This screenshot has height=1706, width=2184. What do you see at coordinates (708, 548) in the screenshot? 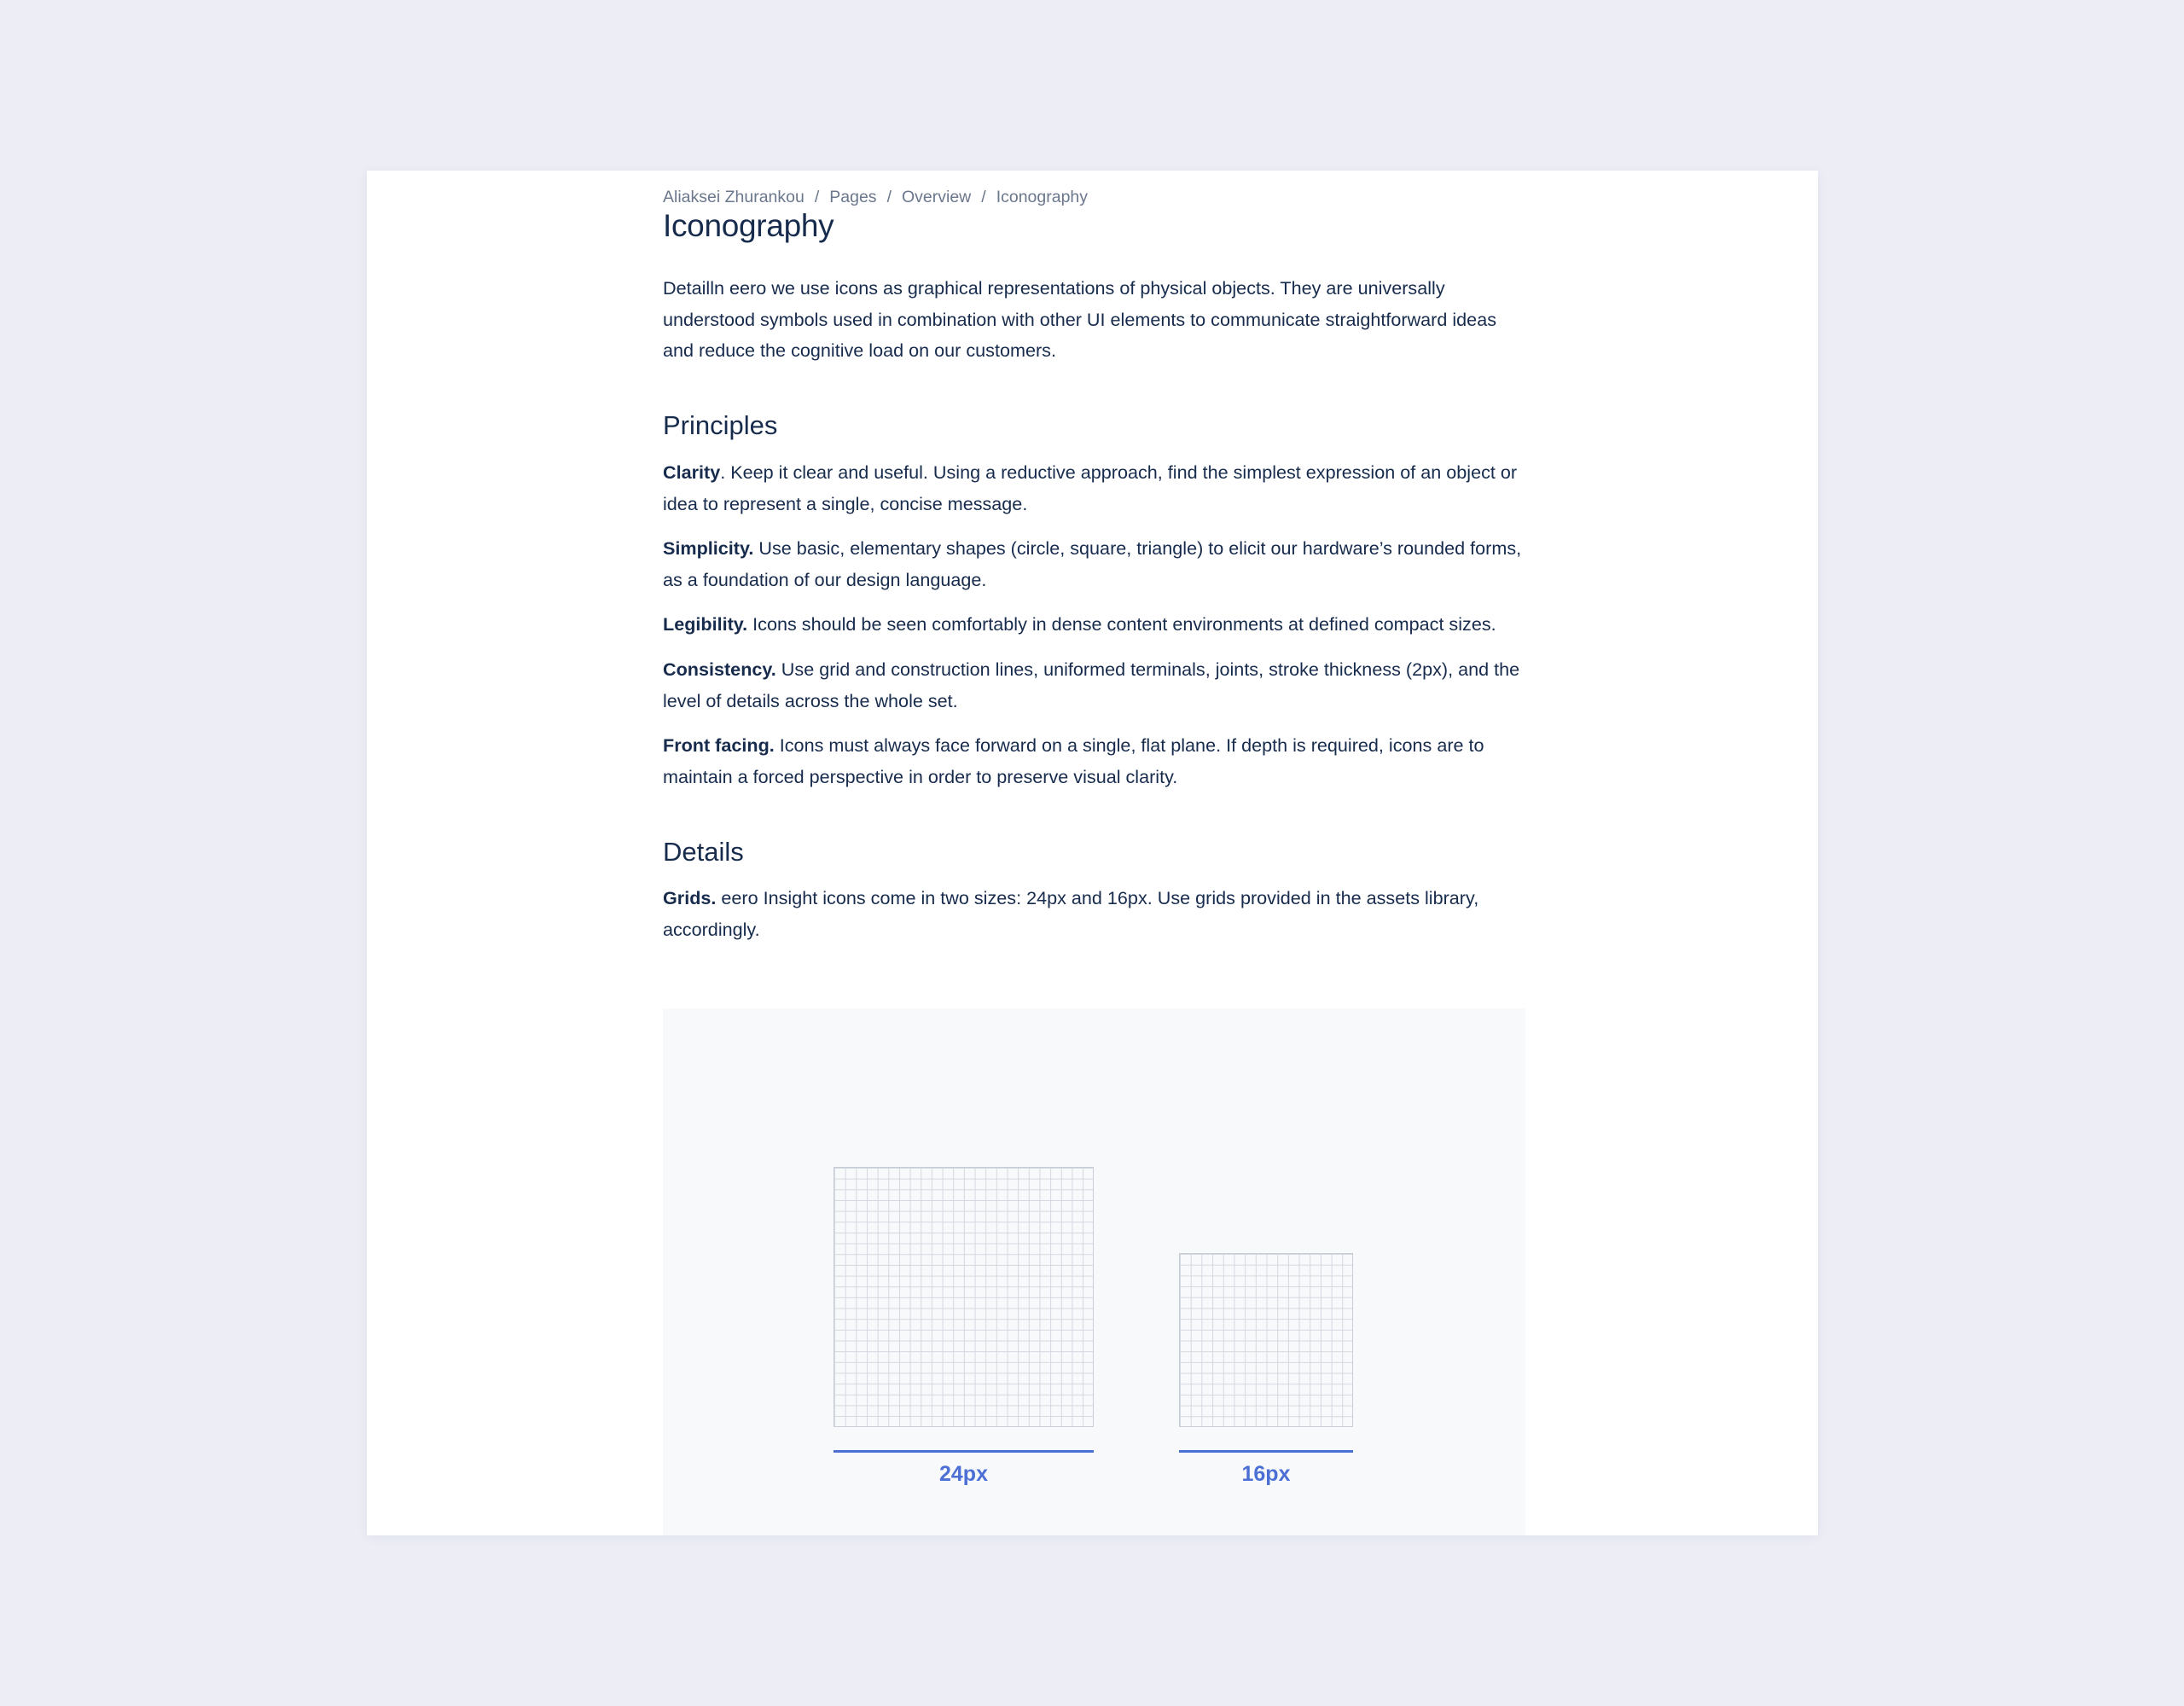
I see `principle-term: Simplicity.` at bounding box center [708, 548].